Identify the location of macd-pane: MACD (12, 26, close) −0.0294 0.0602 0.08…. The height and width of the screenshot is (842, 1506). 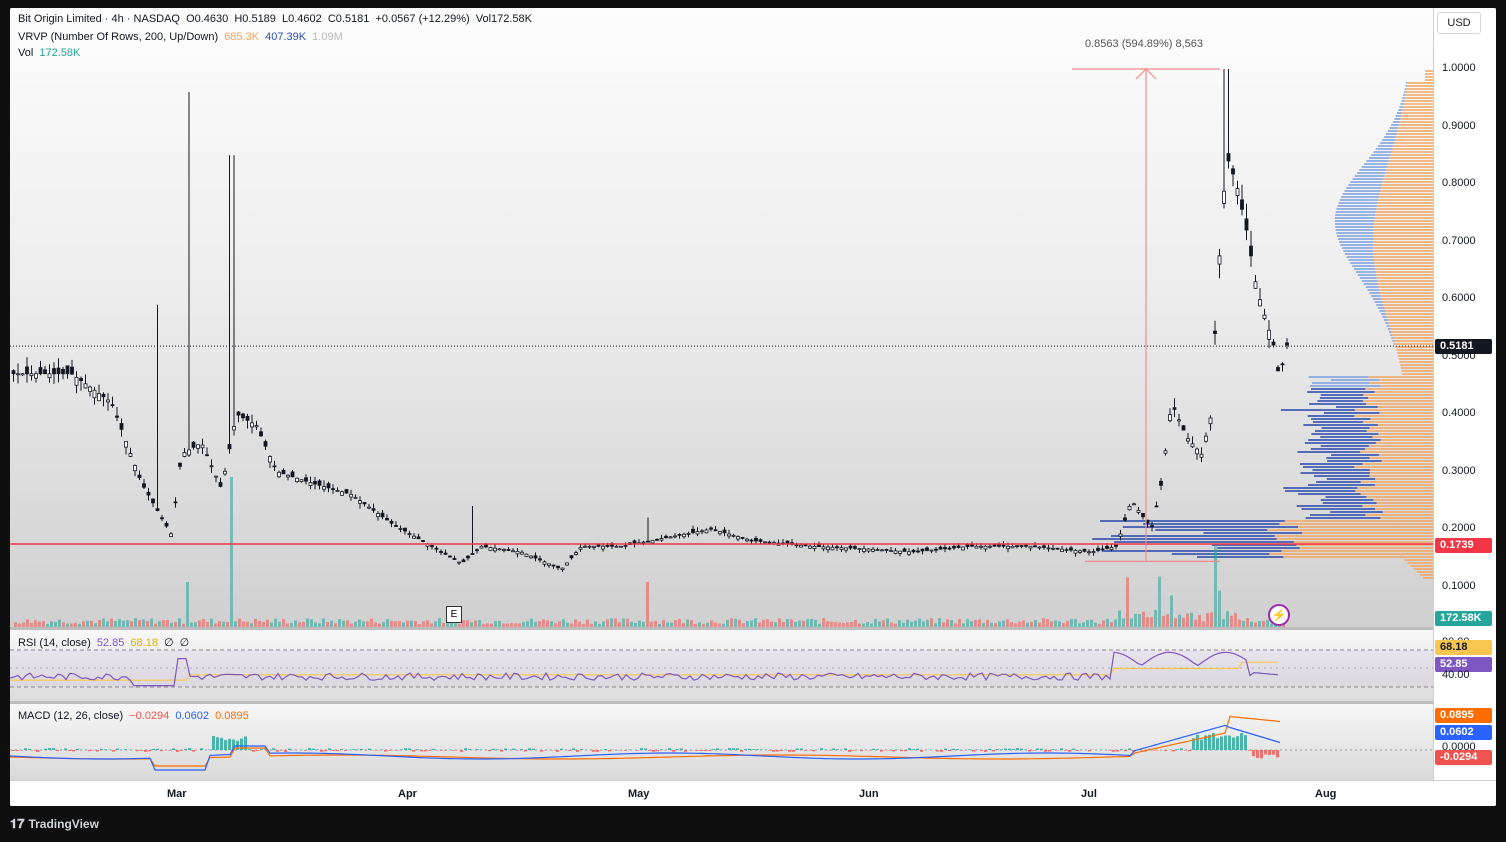
(721, 742).